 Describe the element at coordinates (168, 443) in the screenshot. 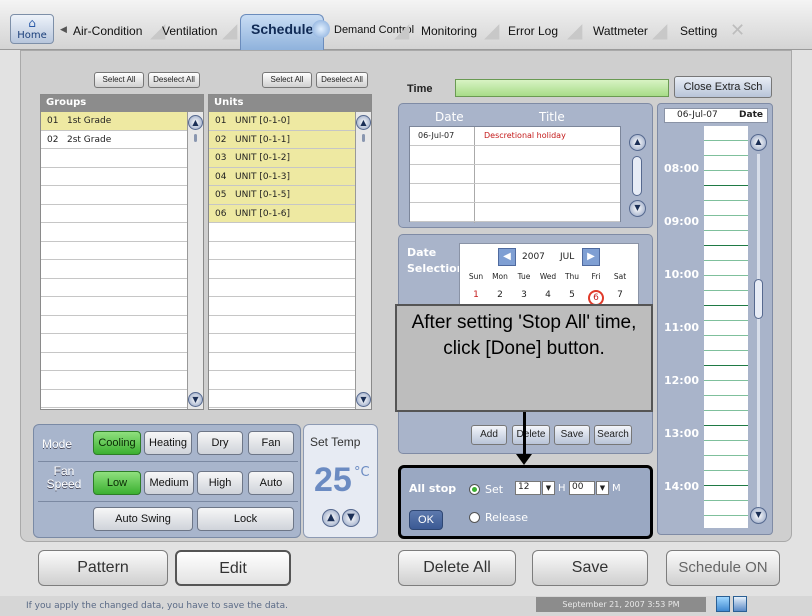

I see `mode-heating-button: Heating` at that location.